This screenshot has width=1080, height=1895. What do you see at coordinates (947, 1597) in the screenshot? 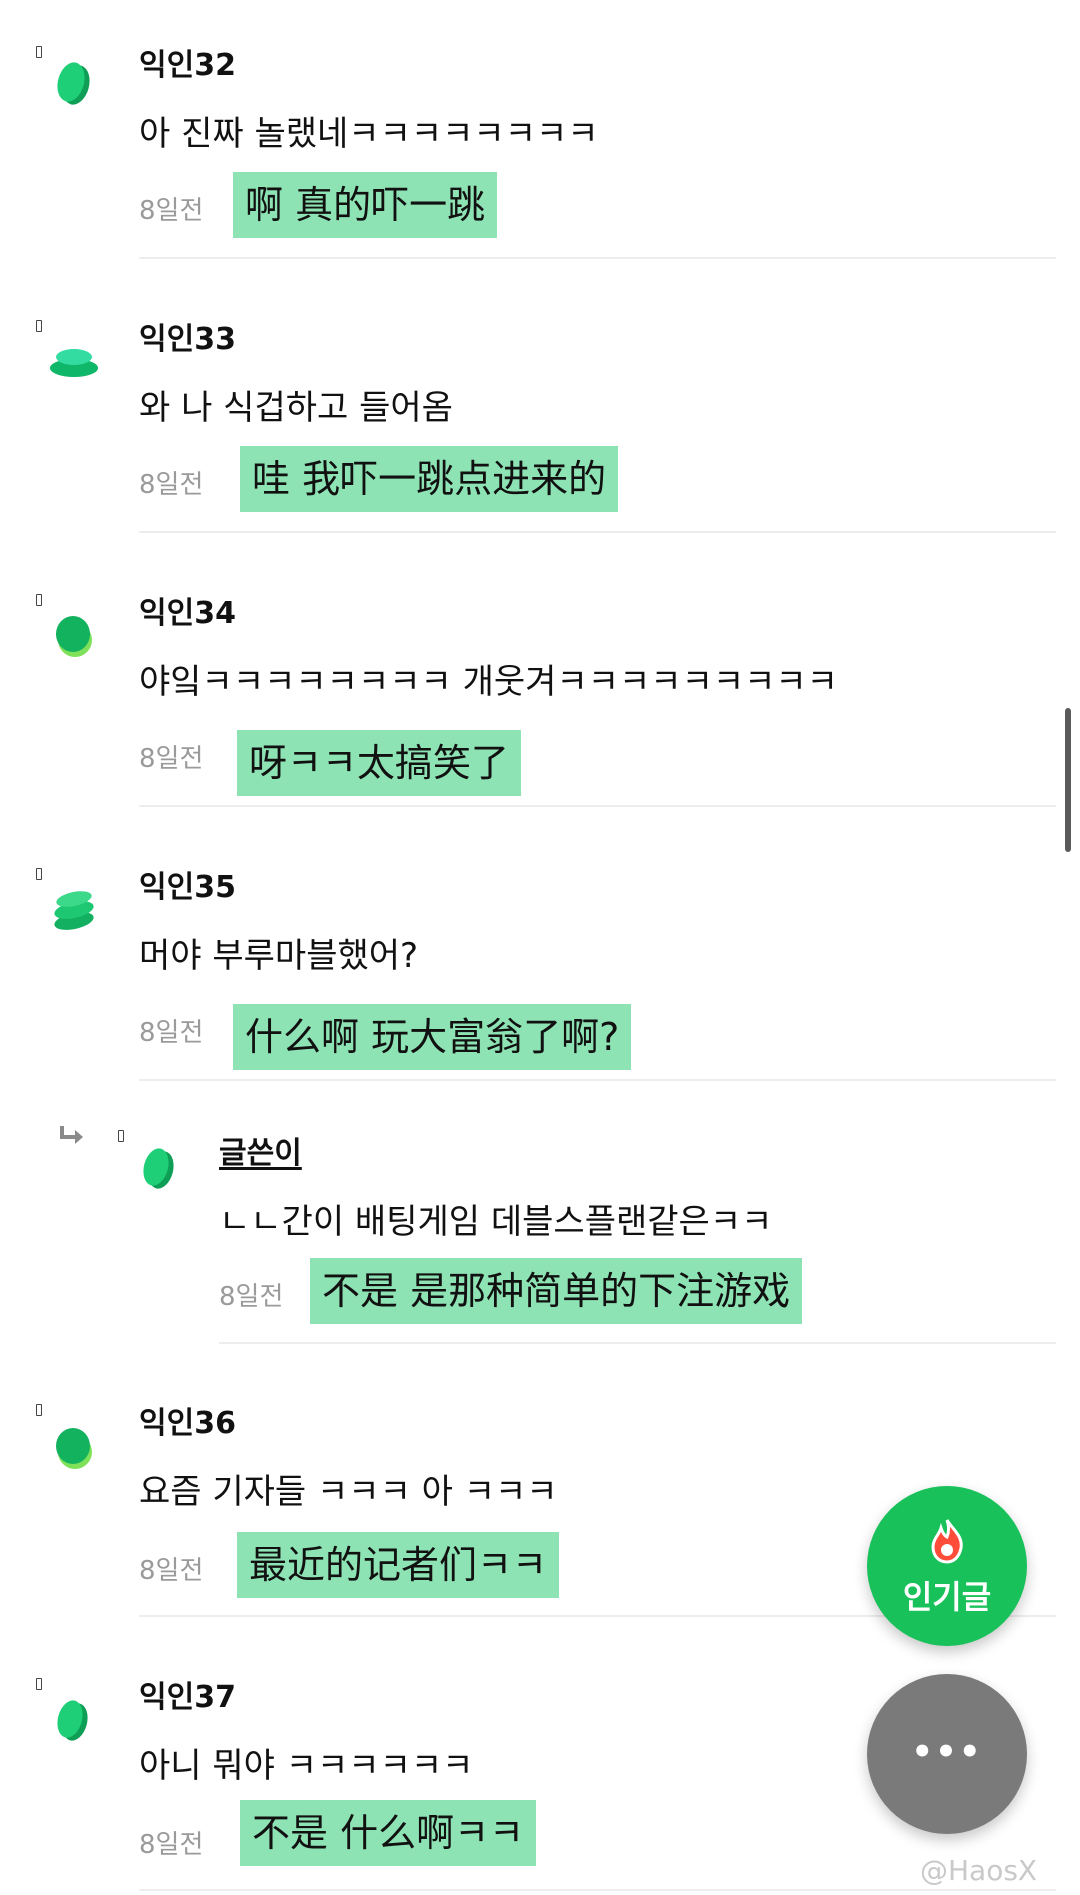
I see `popular-posts-label: 인기글` at bounding box center [947, 1597].